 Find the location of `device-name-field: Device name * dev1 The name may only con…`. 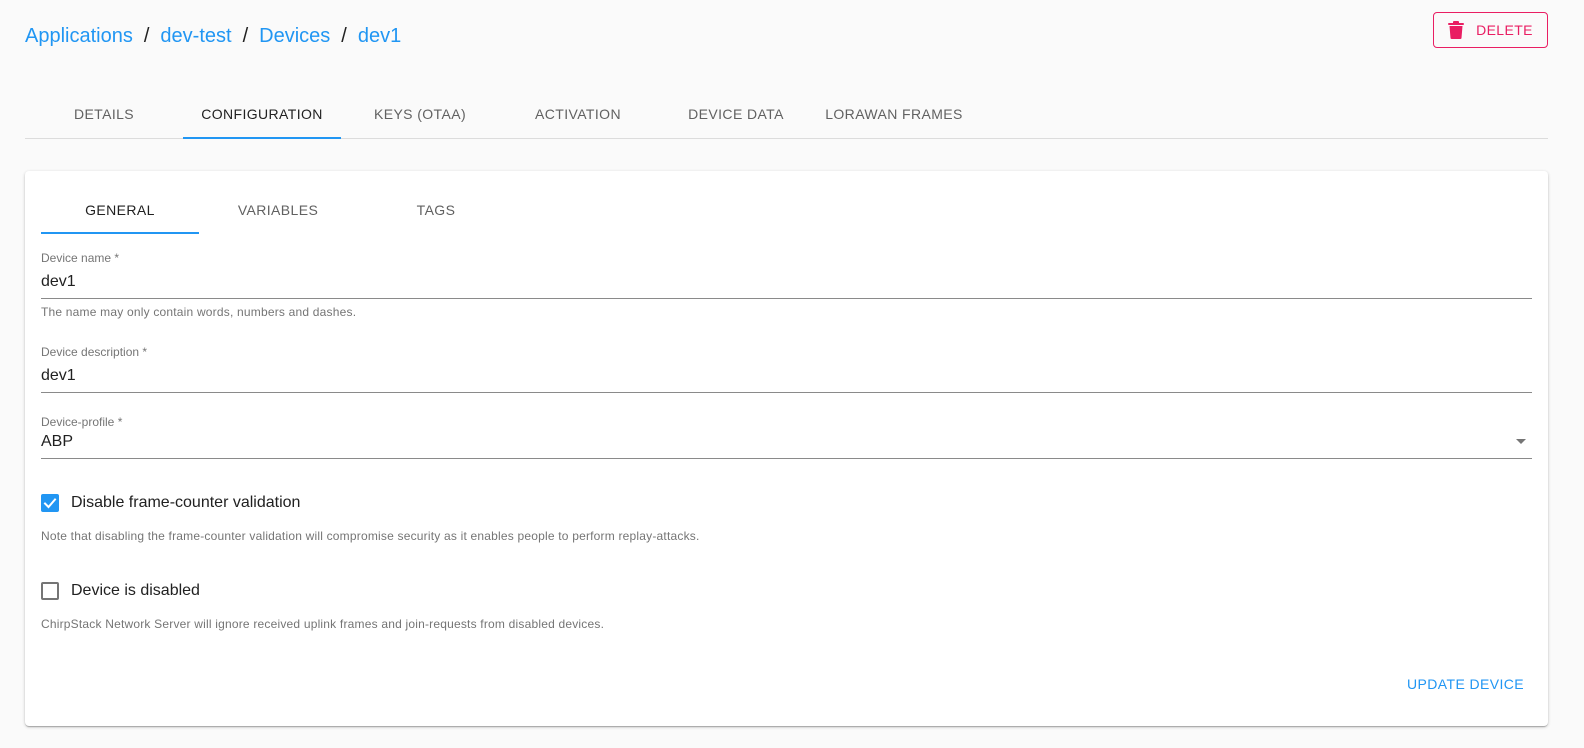

device-name-field: Device name * dev1 The name may only con… is located at coordinates (786, 285).